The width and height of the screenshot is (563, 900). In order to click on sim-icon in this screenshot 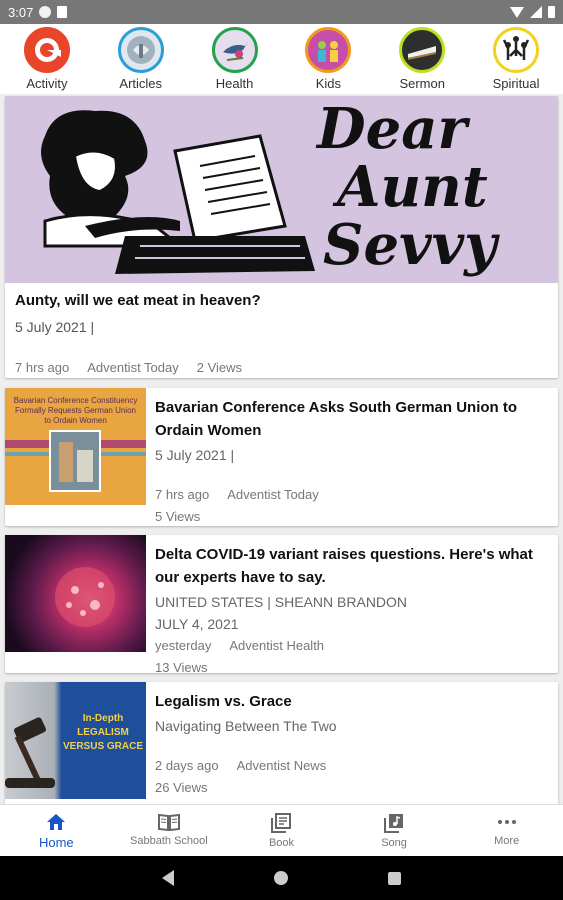, I will do `click(62, 12)`.